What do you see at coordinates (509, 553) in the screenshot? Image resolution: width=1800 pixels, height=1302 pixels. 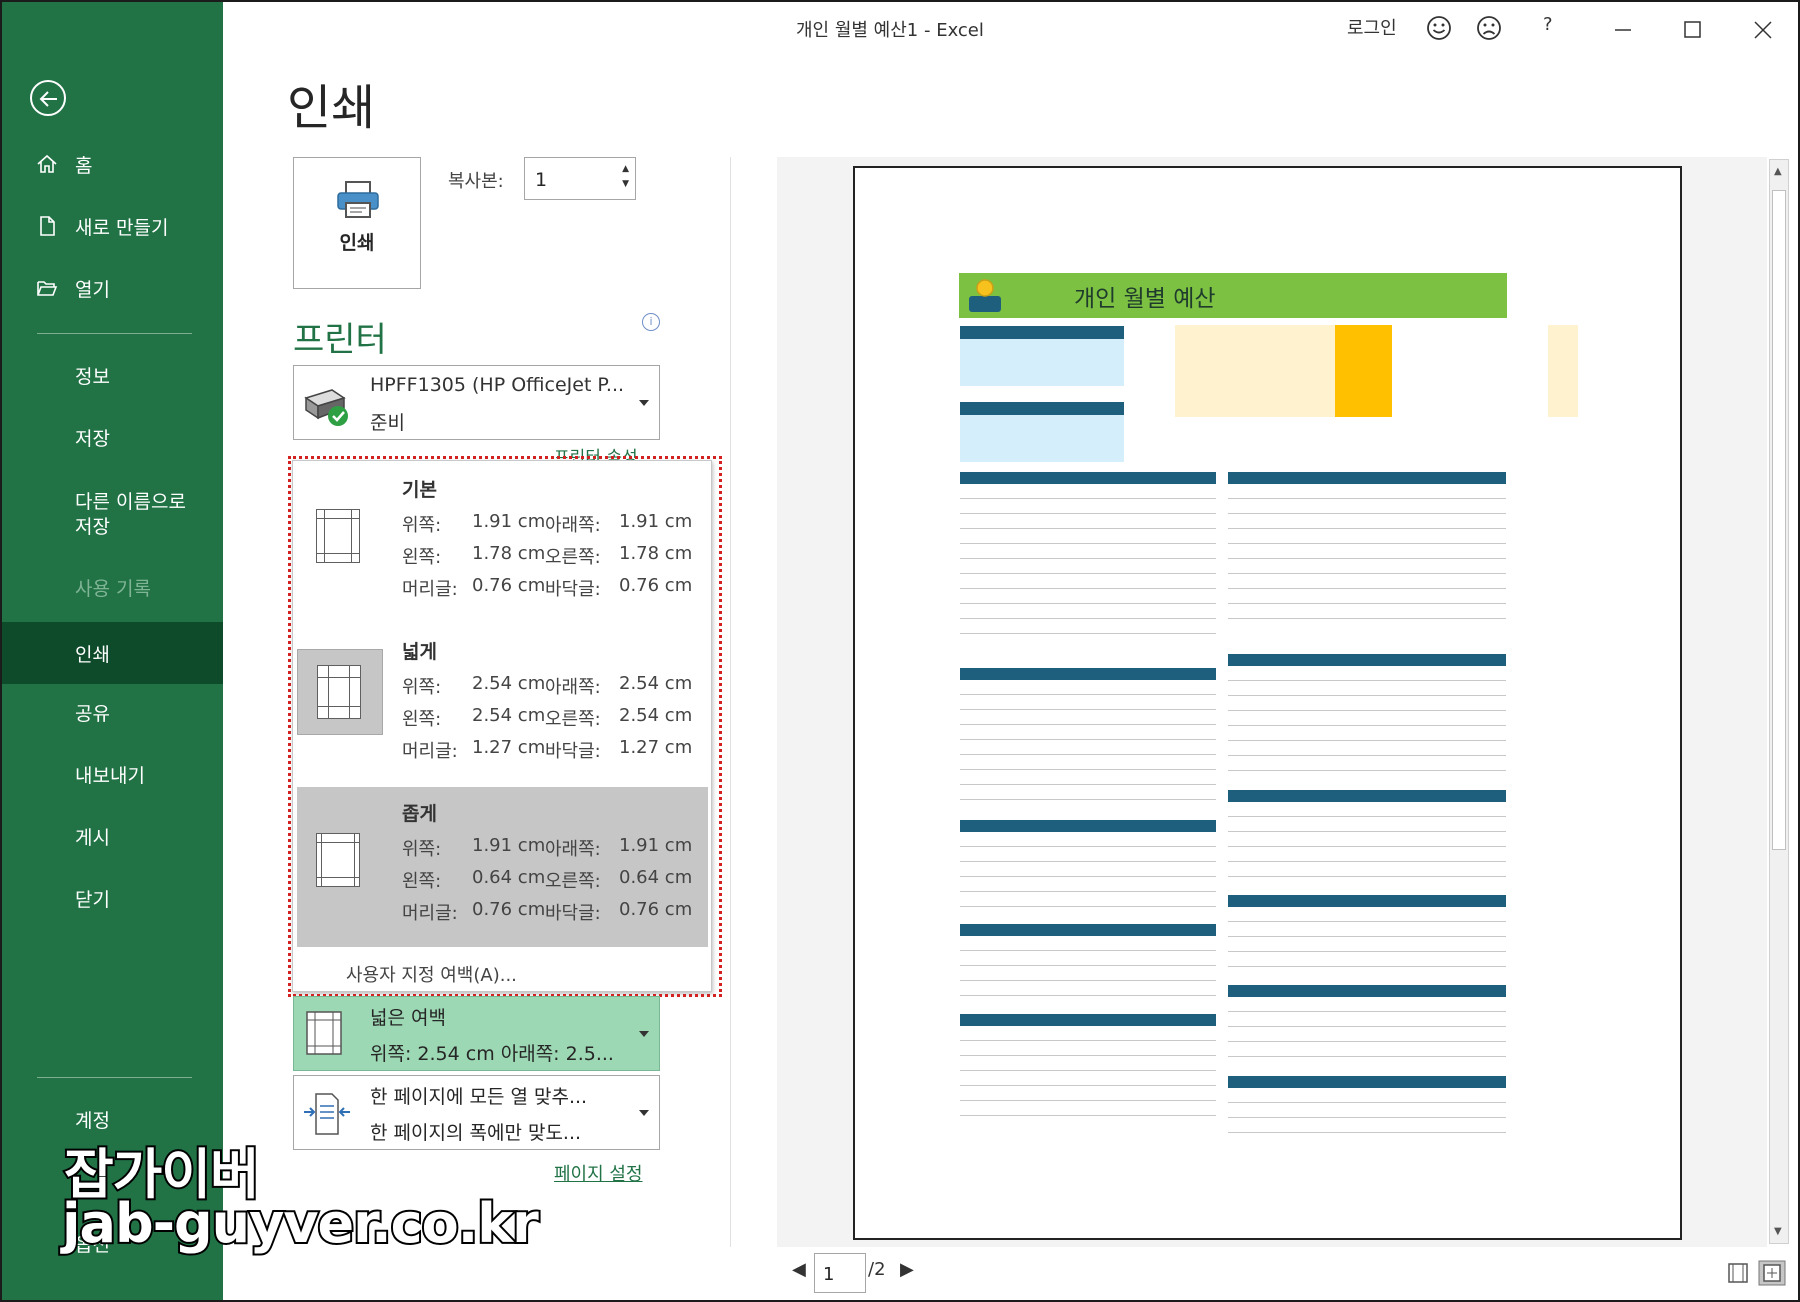 I see `margin-left-value: 1.78 cm` at bounding box center [509, 553].